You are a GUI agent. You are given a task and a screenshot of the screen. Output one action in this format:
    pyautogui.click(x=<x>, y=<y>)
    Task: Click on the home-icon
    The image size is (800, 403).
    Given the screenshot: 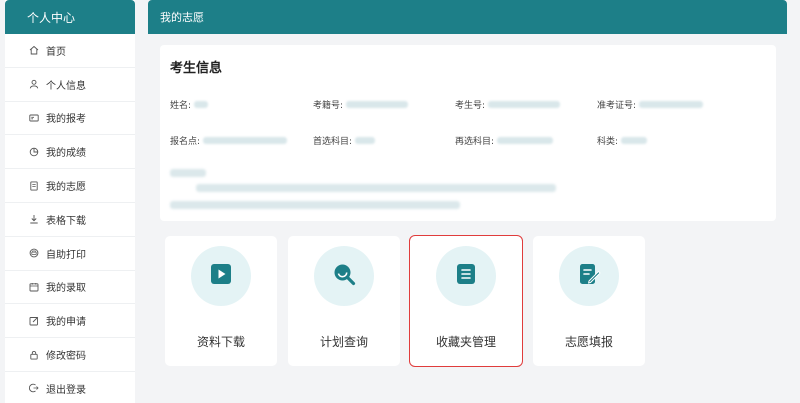 What is the action you would take?
    pyautogui.click(x=34, y=50)
    